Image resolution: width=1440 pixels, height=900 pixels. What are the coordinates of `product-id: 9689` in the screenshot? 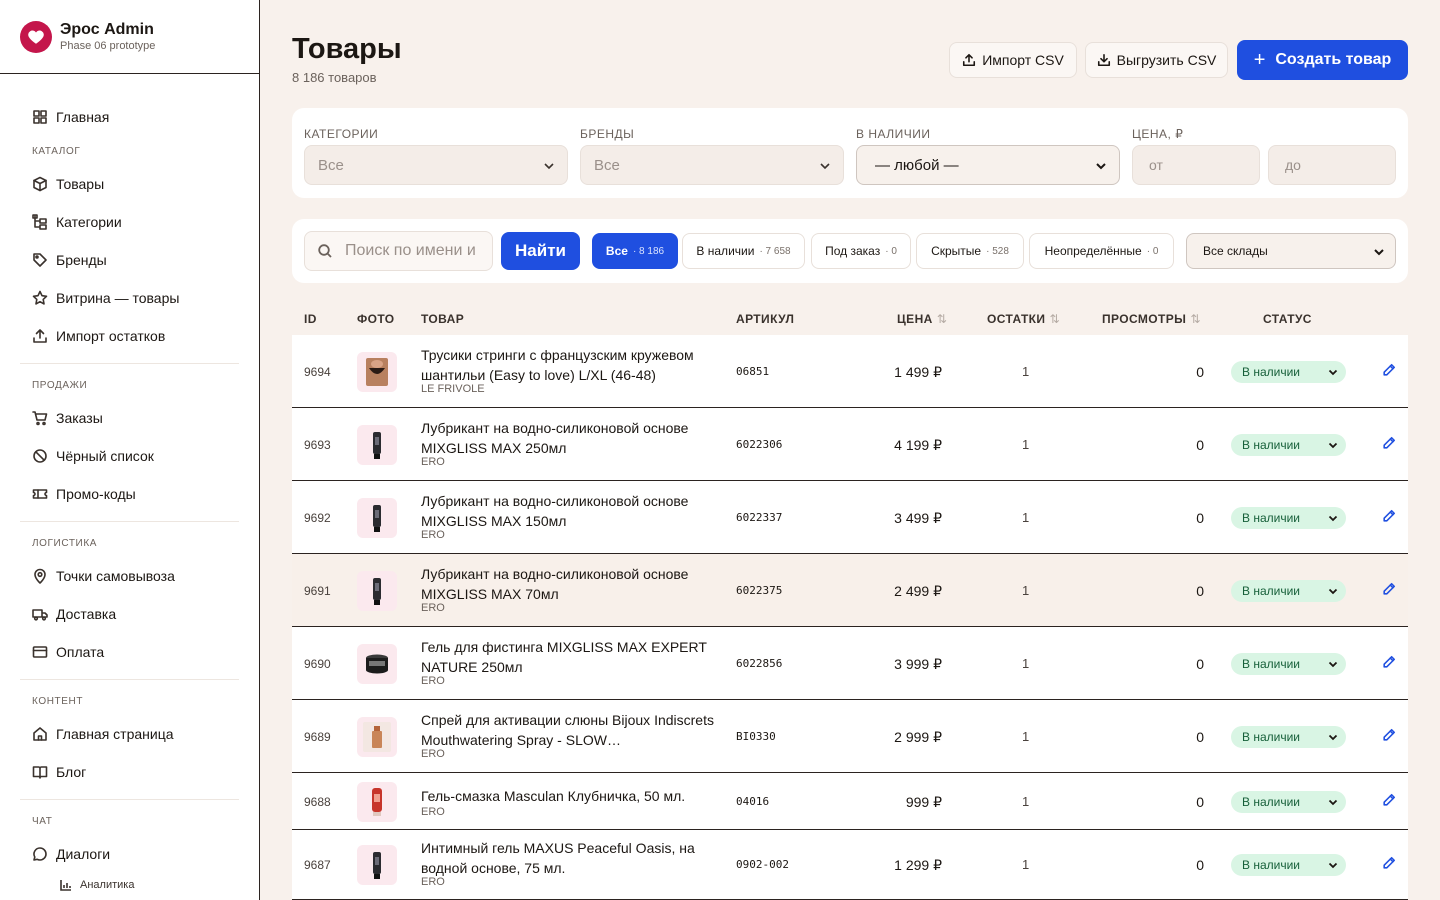 It's located at (317, 736).